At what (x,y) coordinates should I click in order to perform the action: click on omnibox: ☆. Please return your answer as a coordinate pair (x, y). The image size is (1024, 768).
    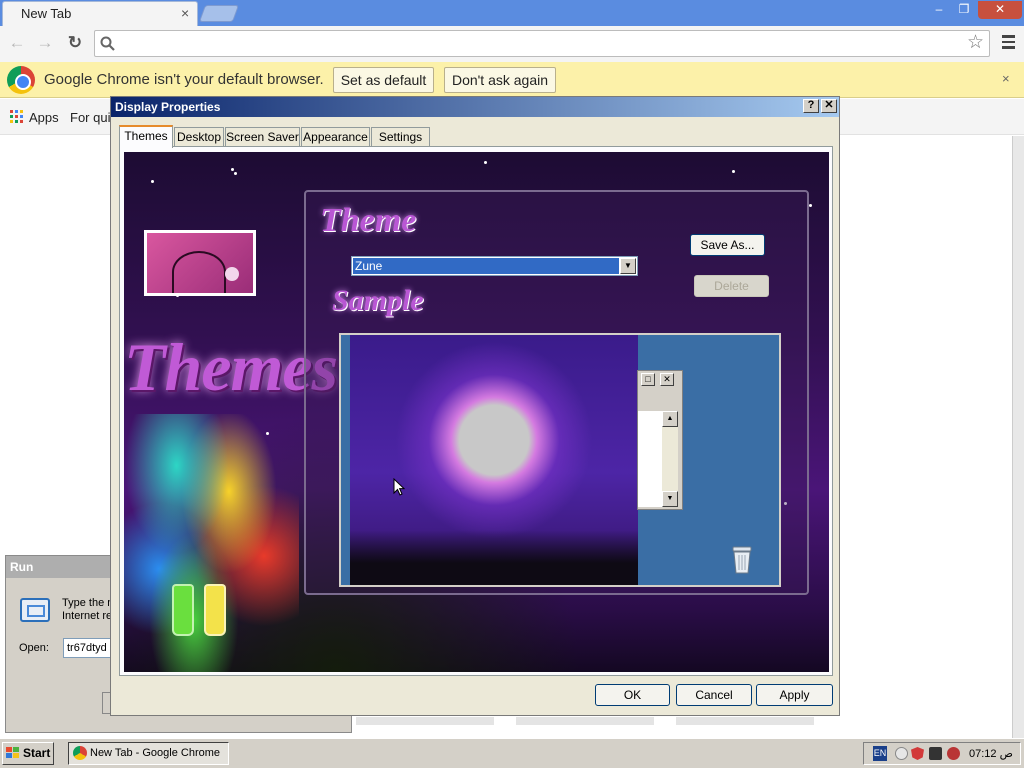
    Looking at the image, I should click on (542, 43).